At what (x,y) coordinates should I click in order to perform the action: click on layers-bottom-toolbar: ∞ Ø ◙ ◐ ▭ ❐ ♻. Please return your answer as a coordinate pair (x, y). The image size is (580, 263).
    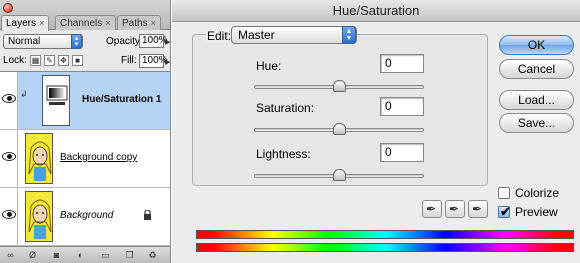
    Looking at the image, I should click on (85, 254).